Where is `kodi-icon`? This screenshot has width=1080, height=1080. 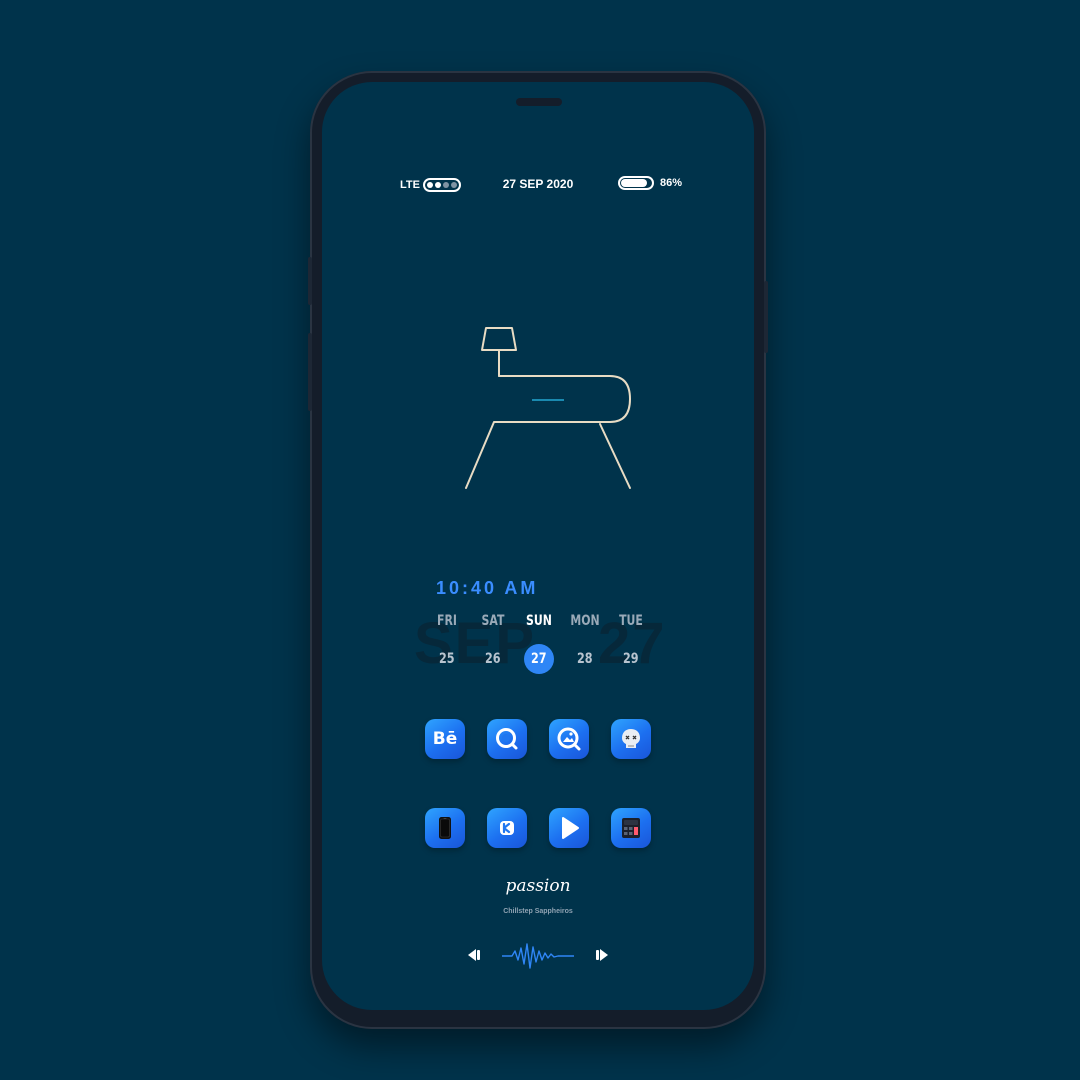 kodi-icon is located at coordinates (507, 828).